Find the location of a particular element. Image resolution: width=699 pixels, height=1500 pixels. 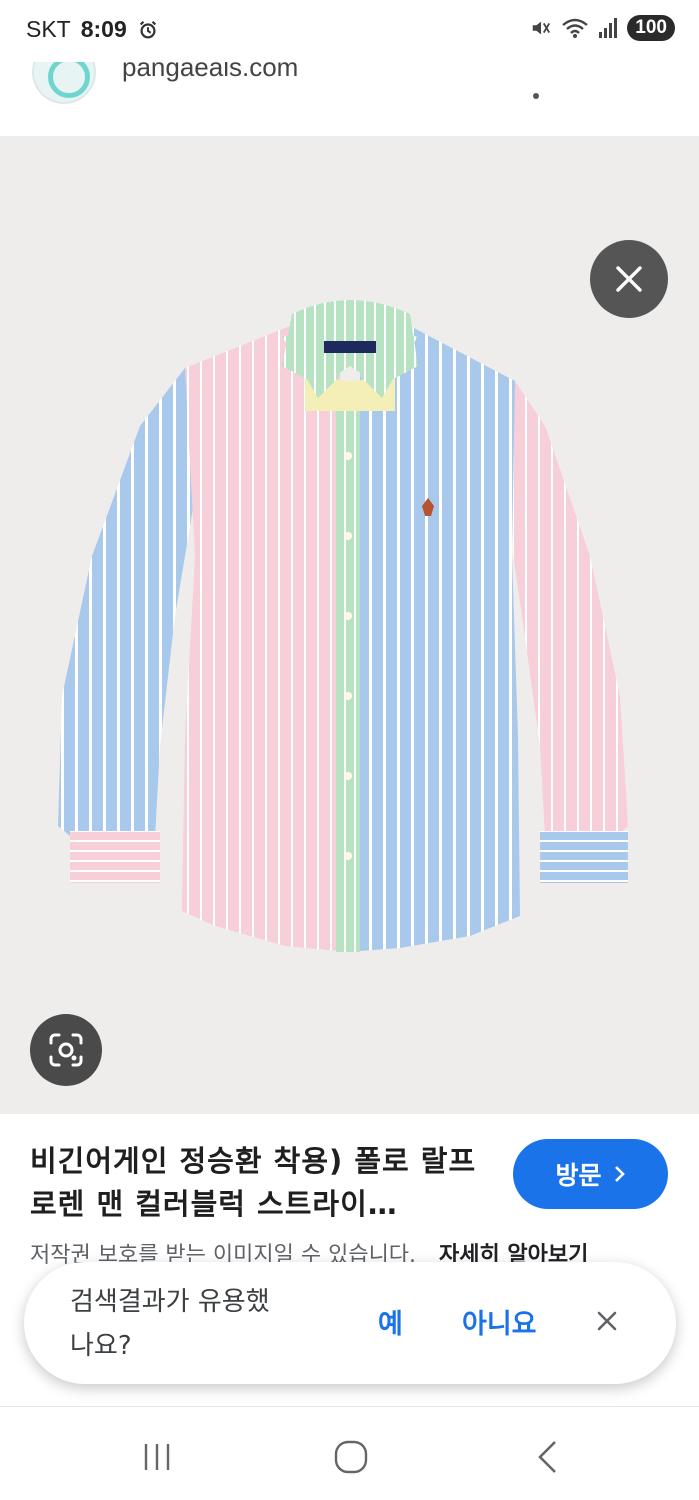

more-options-icon is located at coordinates (536, 96).